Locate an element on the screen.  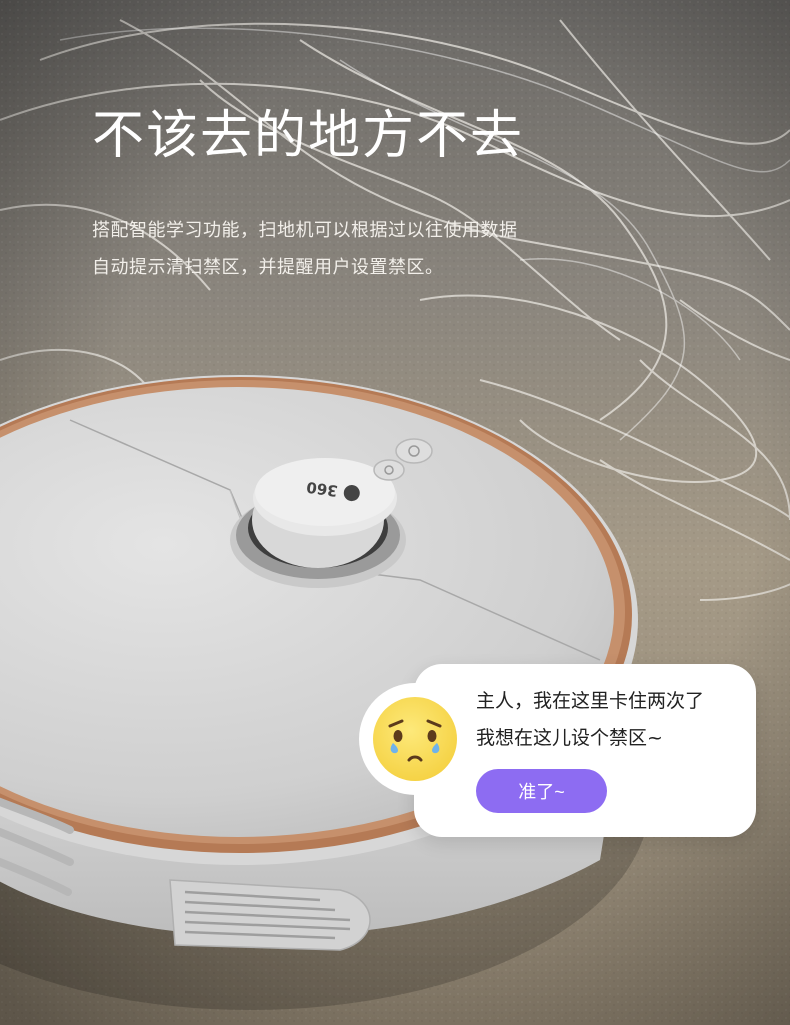
front-grill is located at coordinates (270, 915).